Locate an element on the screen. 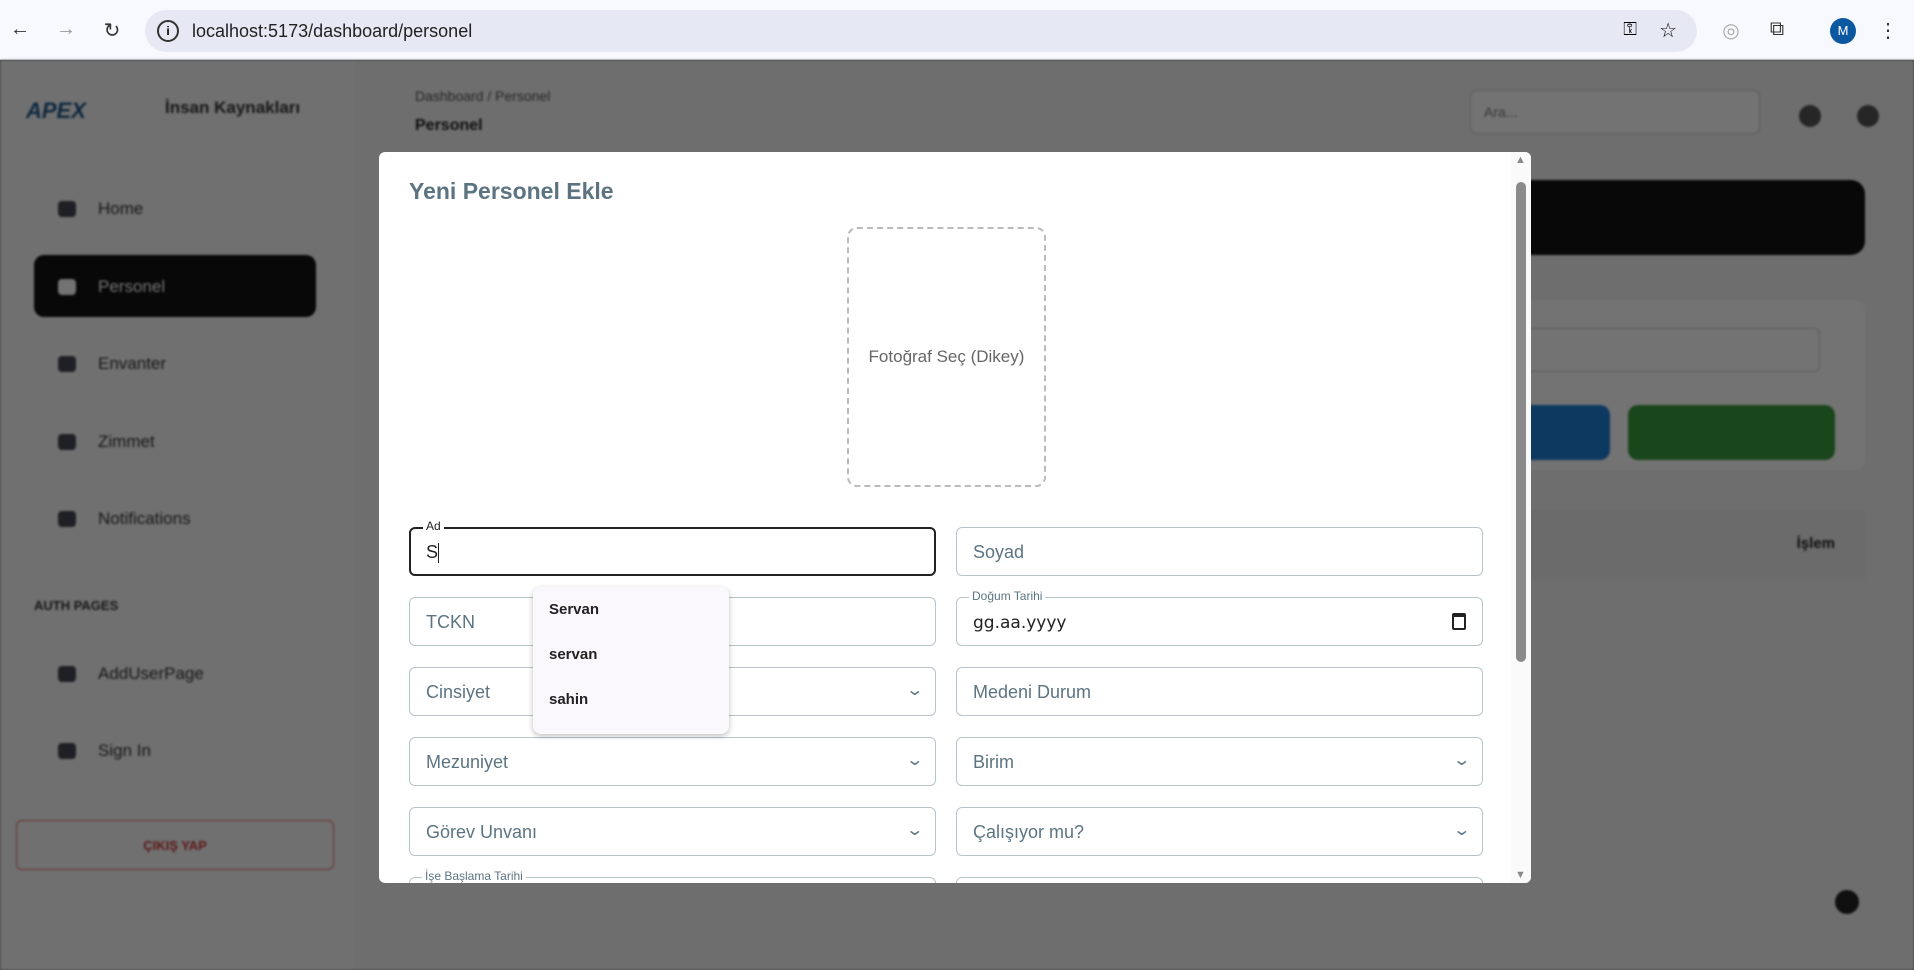  sidebar-item-label: Home is located at coordinates (121, 208).